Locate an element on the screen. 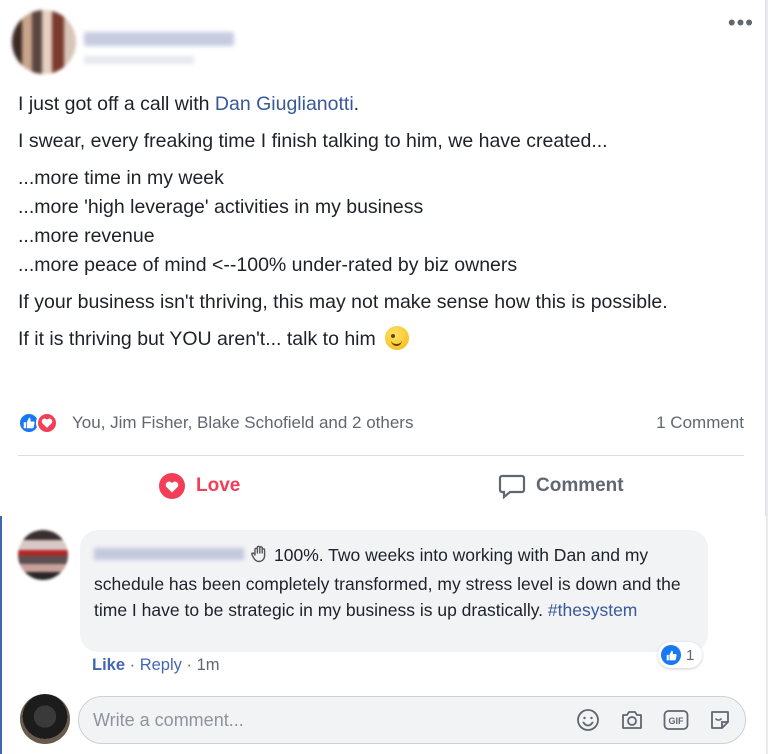 This screenshot has width=768, height=754. love-icon is located at coordinates (172, 486).